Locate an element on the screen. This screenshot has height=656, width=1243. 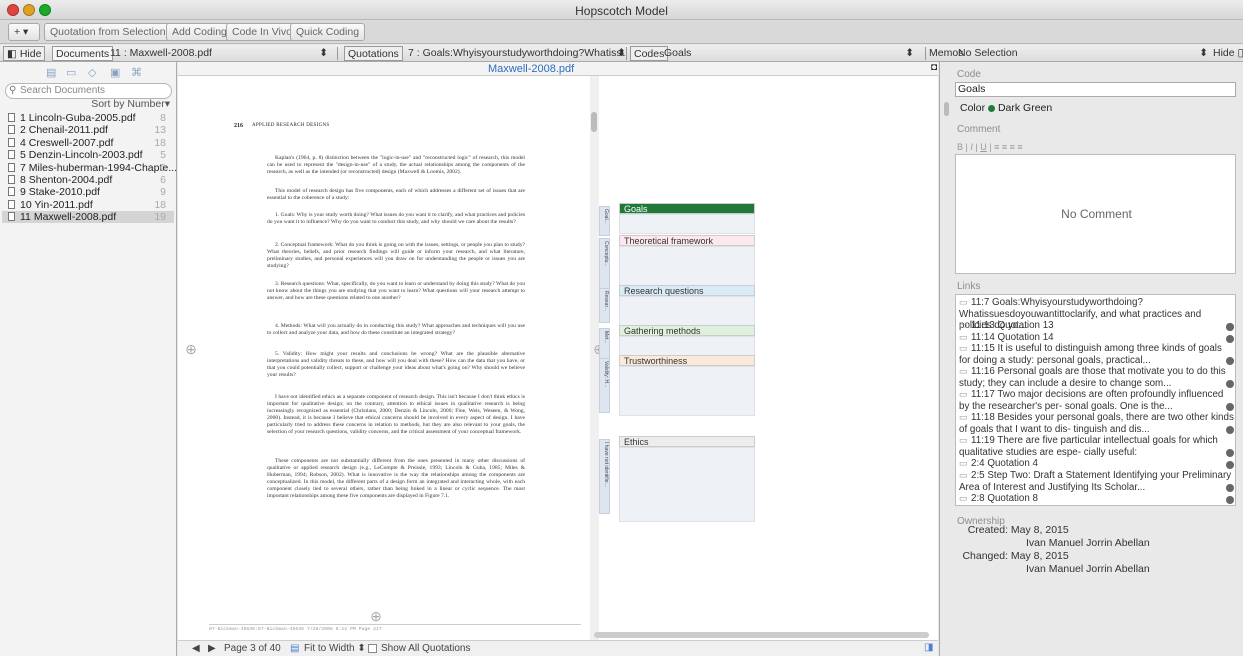
document-list-item: 9 Stake-2010.pdf 9 is located at coordinates (88, 192).